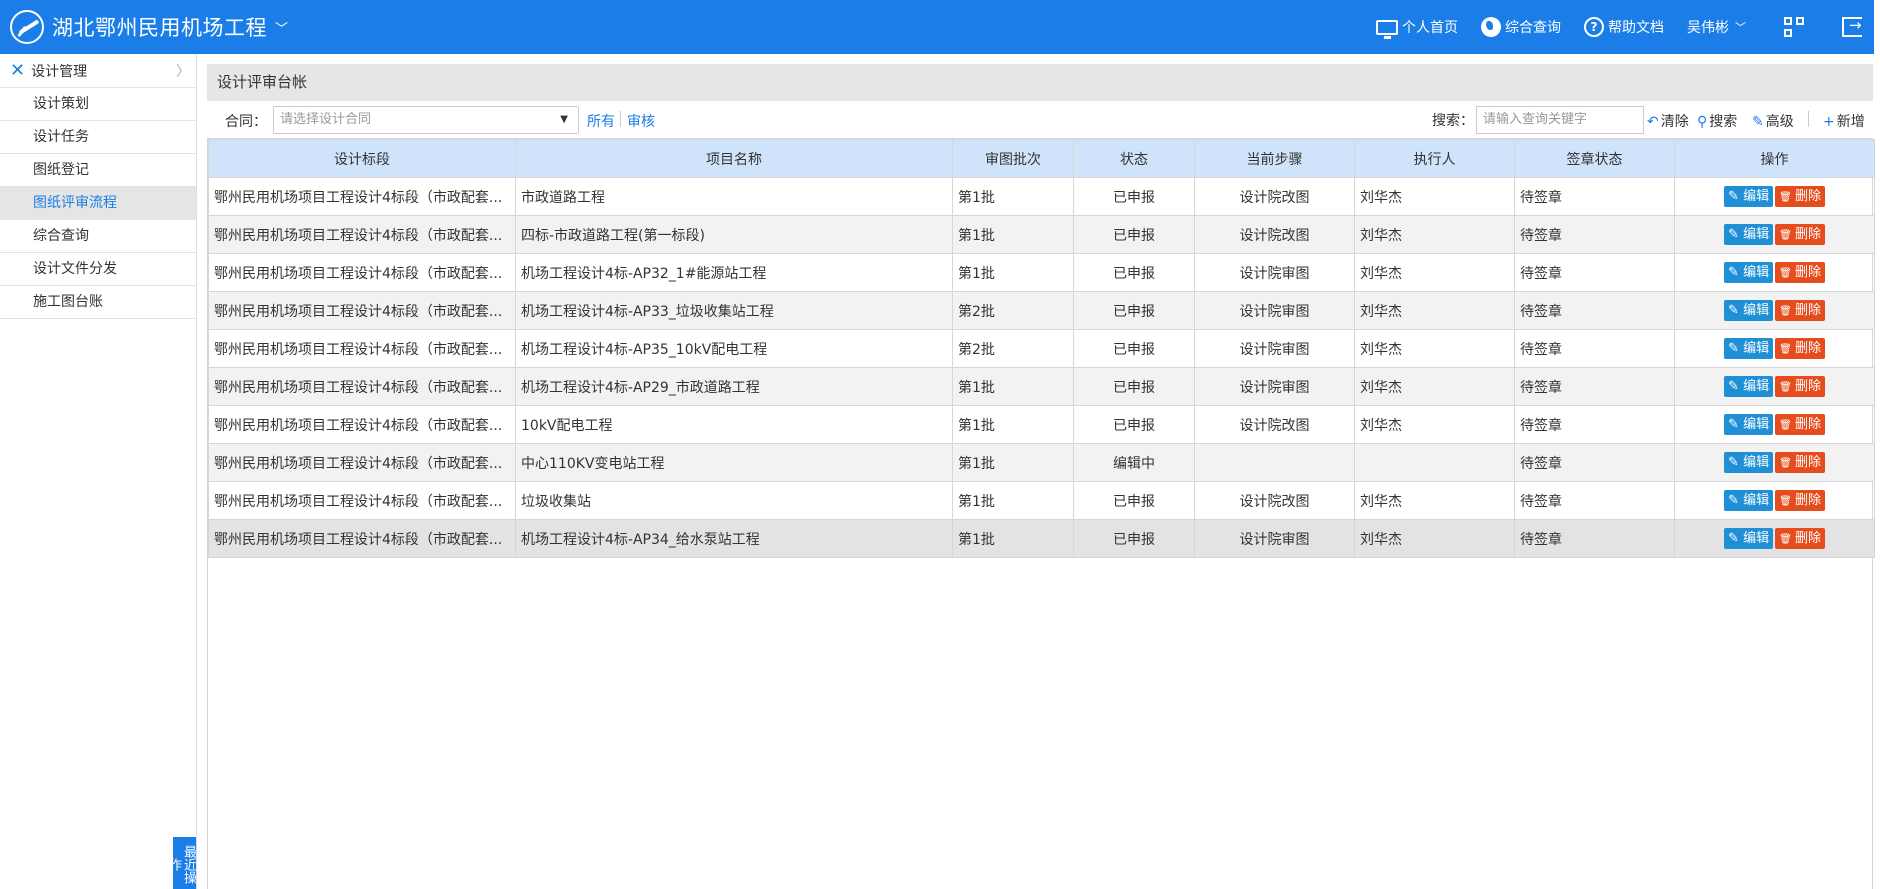 The width and height of the screenshot is (1880, 889). I want to click on search-input: 请输入查询关键字, so click(1560, 120).